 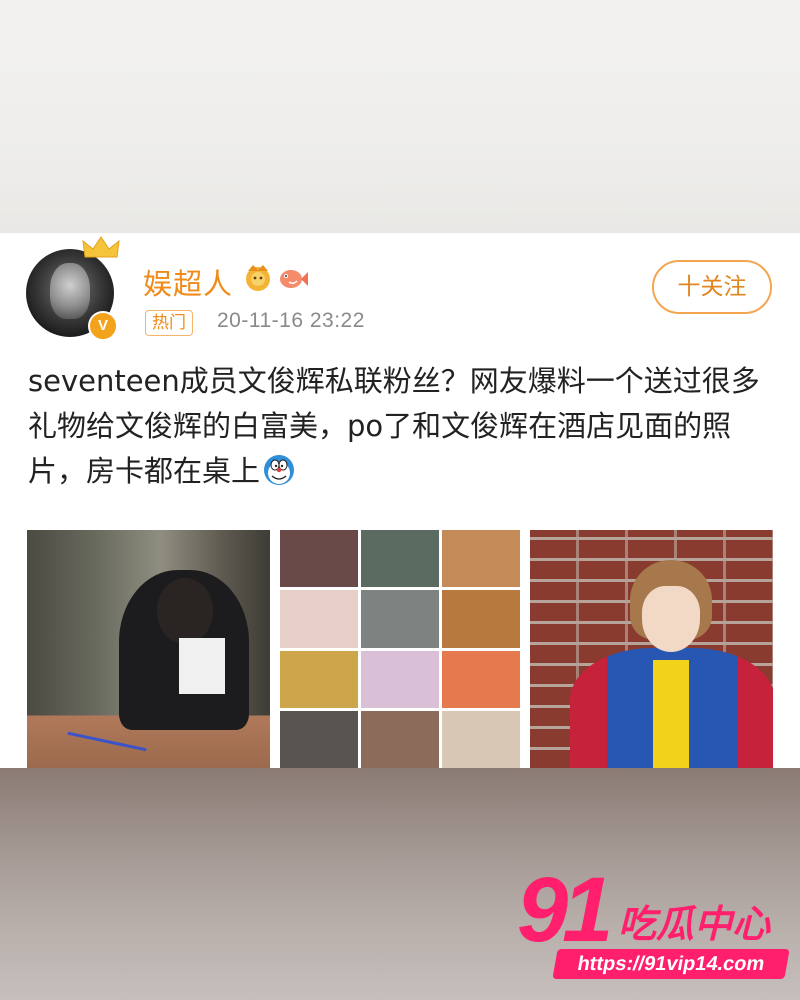 I want to click on photo-face, so click(x=671, y=619).